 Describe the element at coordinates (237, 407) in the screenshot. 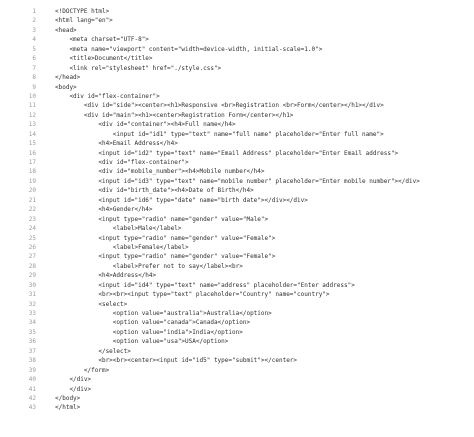

I see `code-line: 43 </html>` at that location.